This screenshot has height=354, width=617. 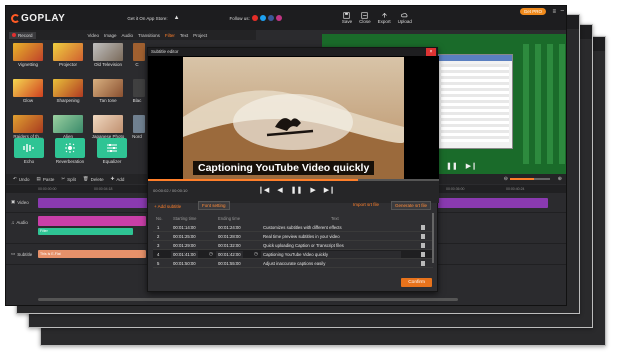 What do you see at coordinates (184, 263) in the screenshot?
I see `row-start: 00:01:50:00` at bounding box center [184, 263].